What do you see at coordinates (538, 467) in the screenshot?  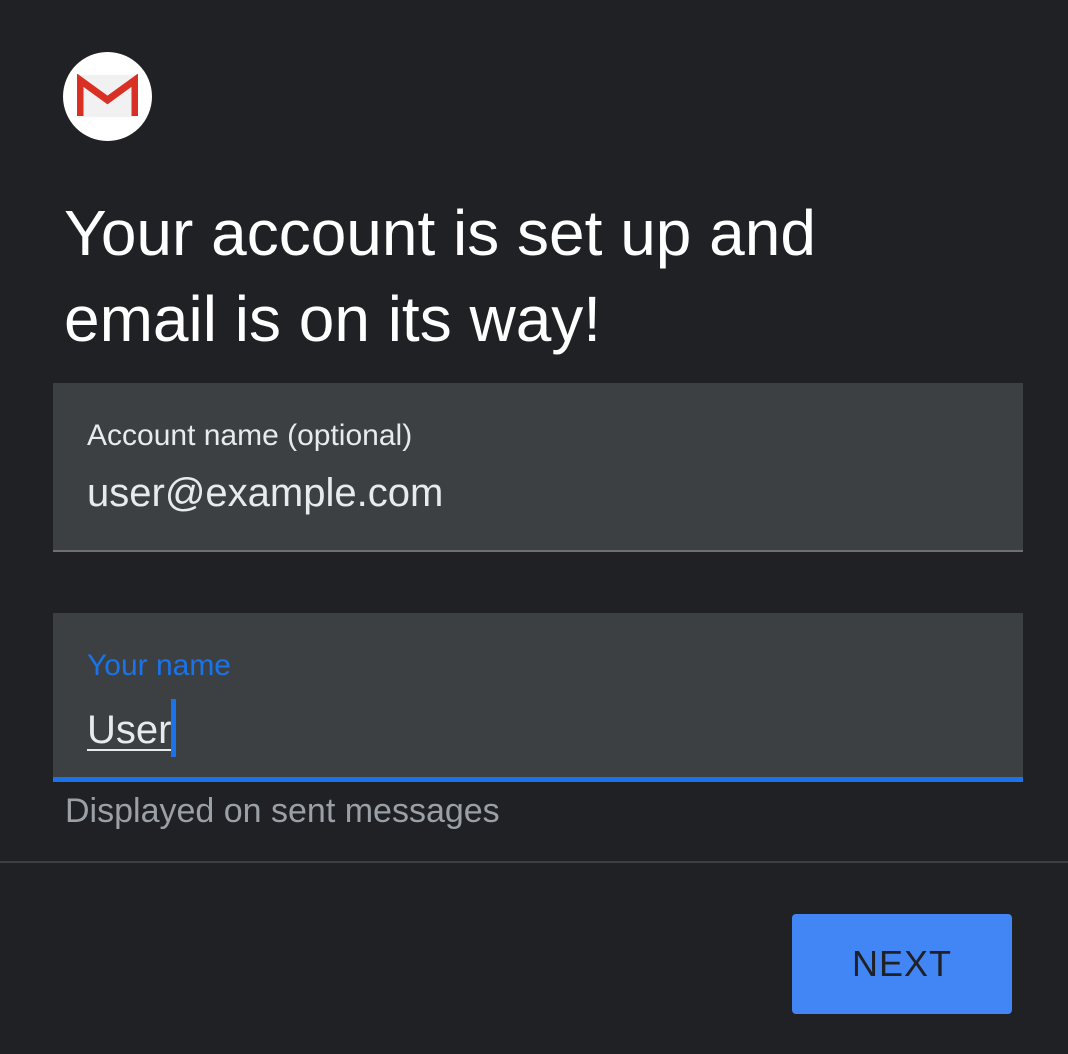 I see `account-name-field: Account name (optional) user@example.com` at bounding box center [538, 467].